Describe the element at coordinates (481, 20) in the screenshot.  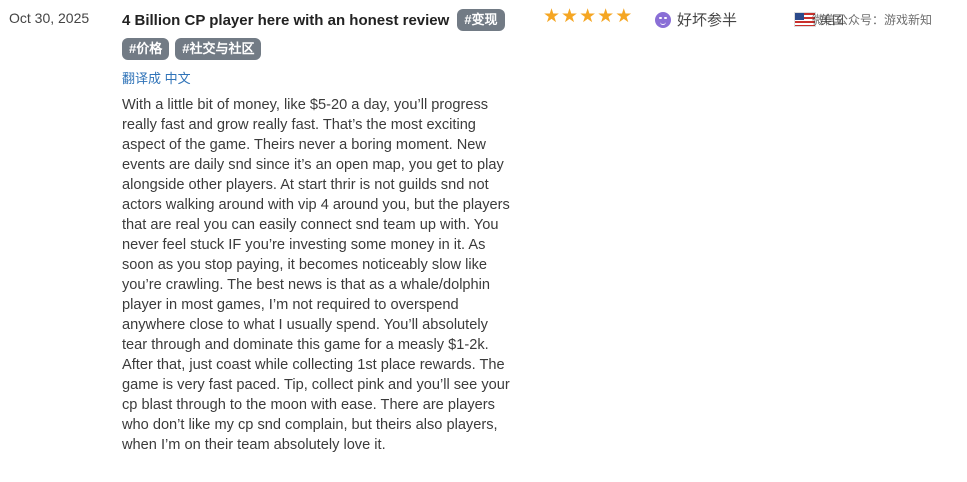
I see `tag-monetization: #变现` at that location.